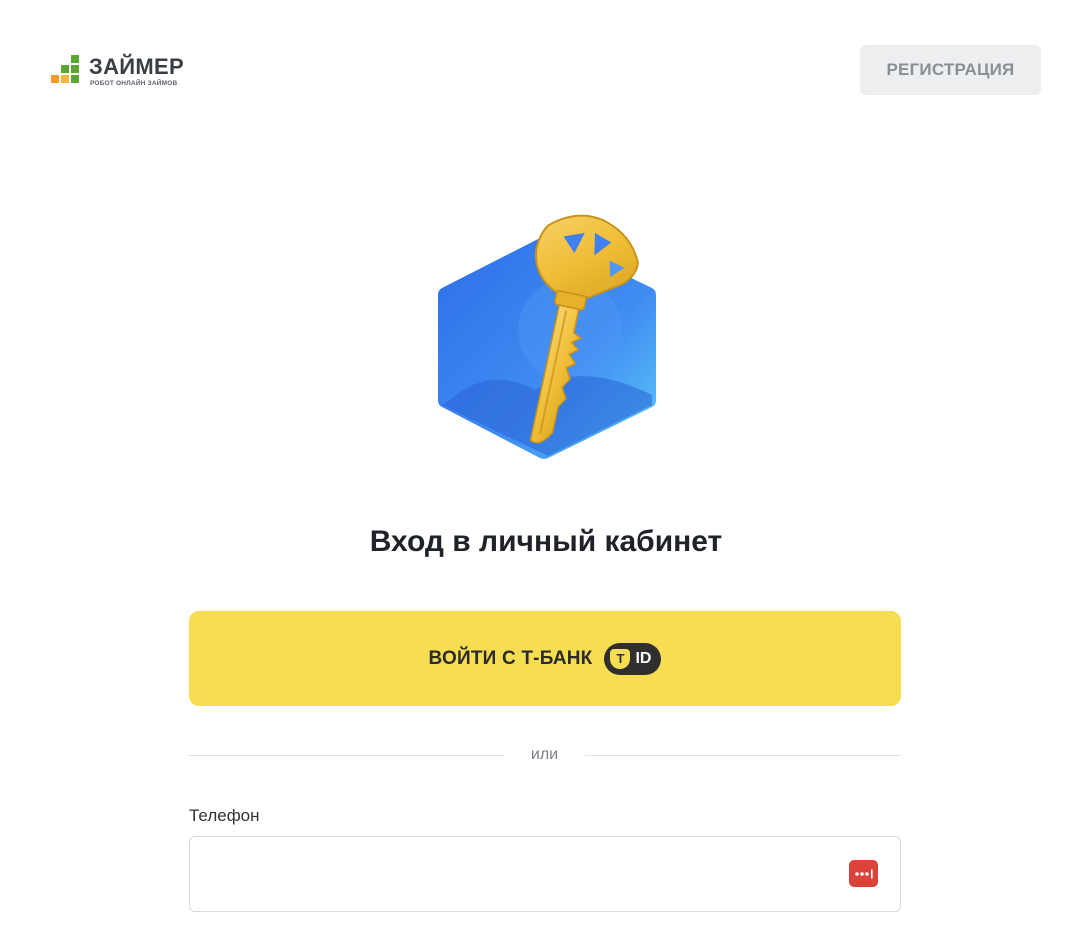 This screenshot has height=938, width=1092. I want to click on dots-icon, so click(863, 873).